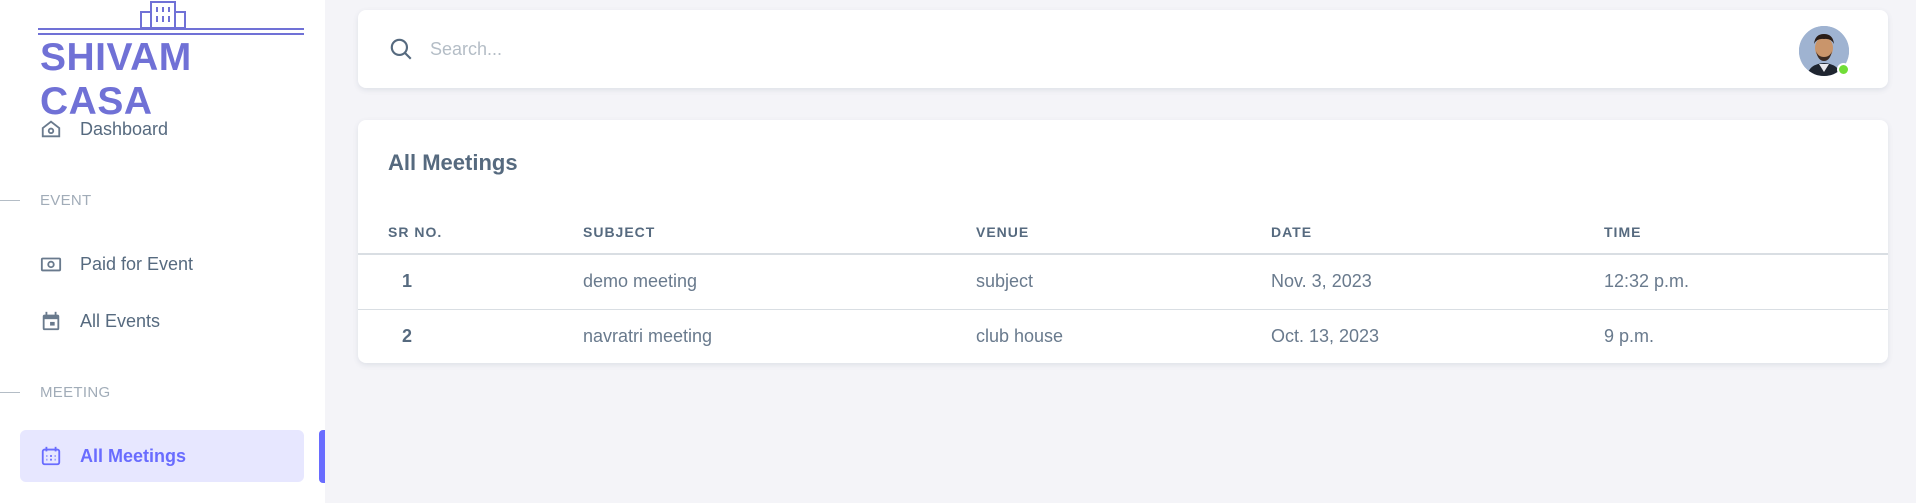  Describe the element at coordinates (150, 392) in the screenshot. I see `section-header-meeting: MEETING` at that location.